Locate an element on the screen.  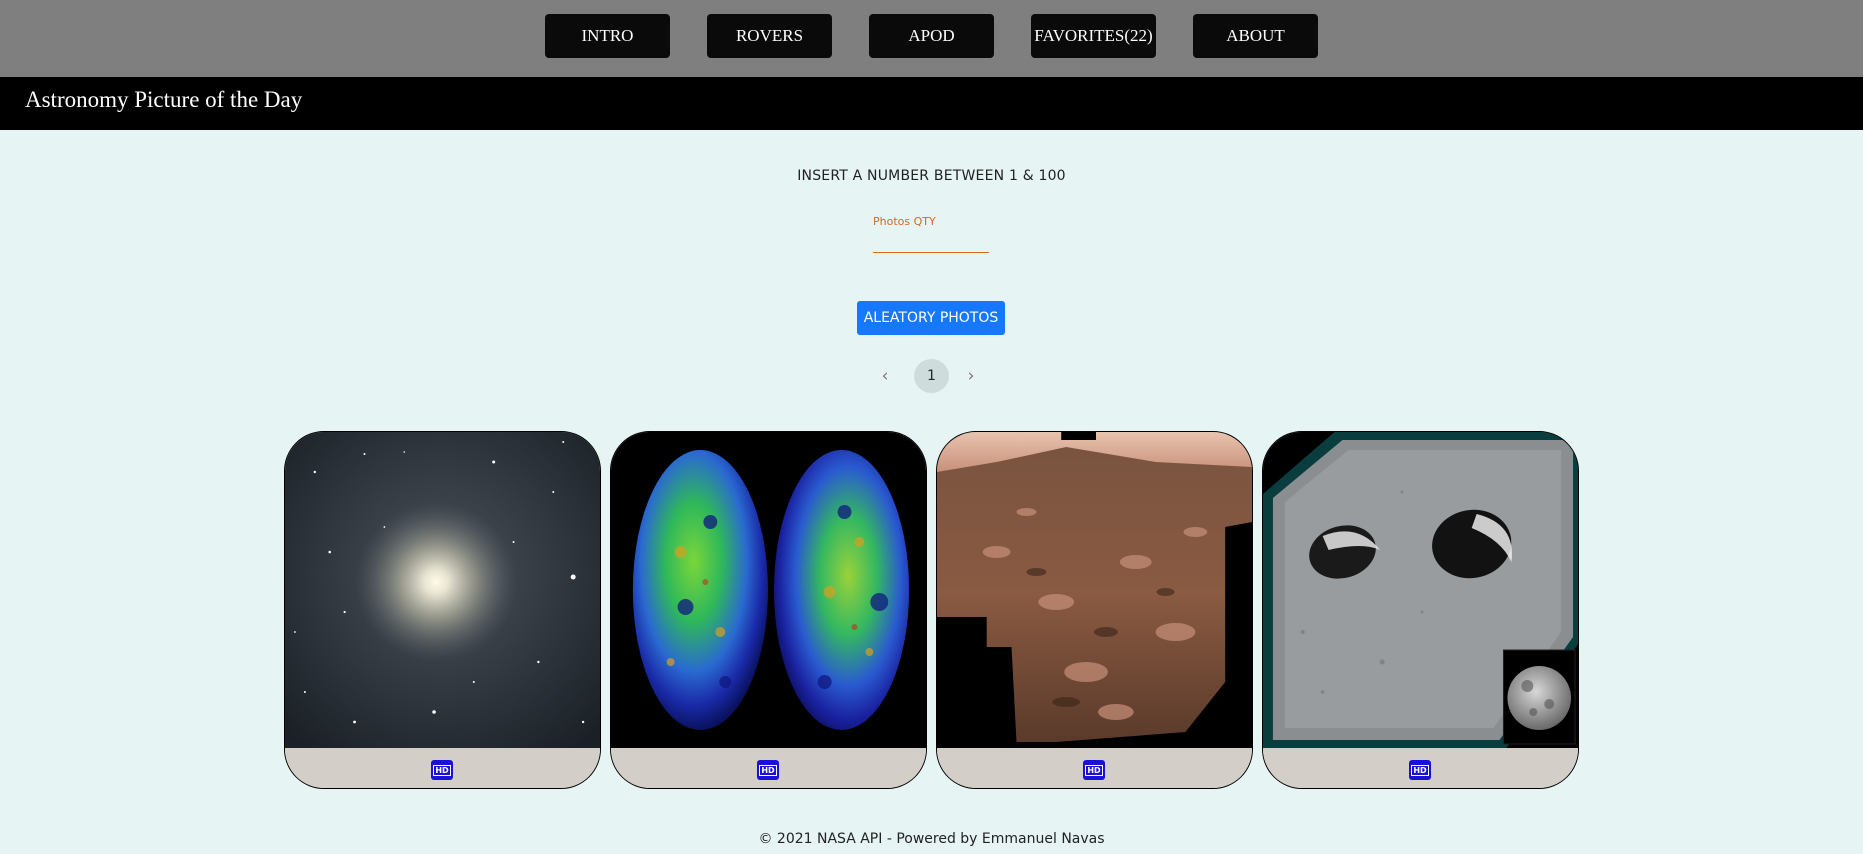
pagination-page-1: 1 is located at coordinates (931, 376).